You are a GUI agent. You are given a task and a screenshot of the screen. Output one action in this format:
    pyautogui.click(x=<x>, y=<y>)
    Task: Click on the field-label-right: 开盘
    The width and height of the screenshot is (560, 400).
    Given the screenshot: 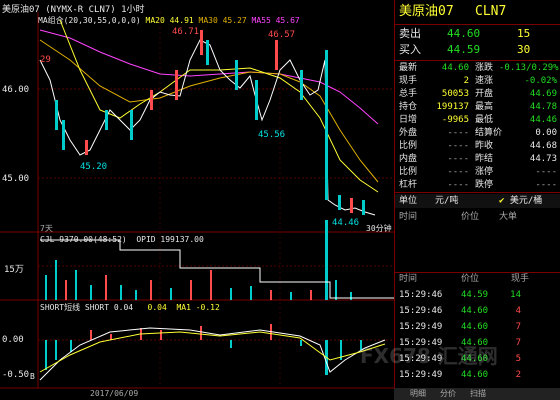 What is the action you would take?
    pyautogui.click(x=484, y=94)
    